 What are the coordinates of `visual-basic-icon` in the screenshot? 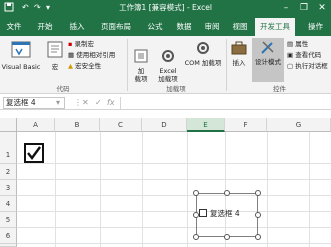 It's located at (21, 49).